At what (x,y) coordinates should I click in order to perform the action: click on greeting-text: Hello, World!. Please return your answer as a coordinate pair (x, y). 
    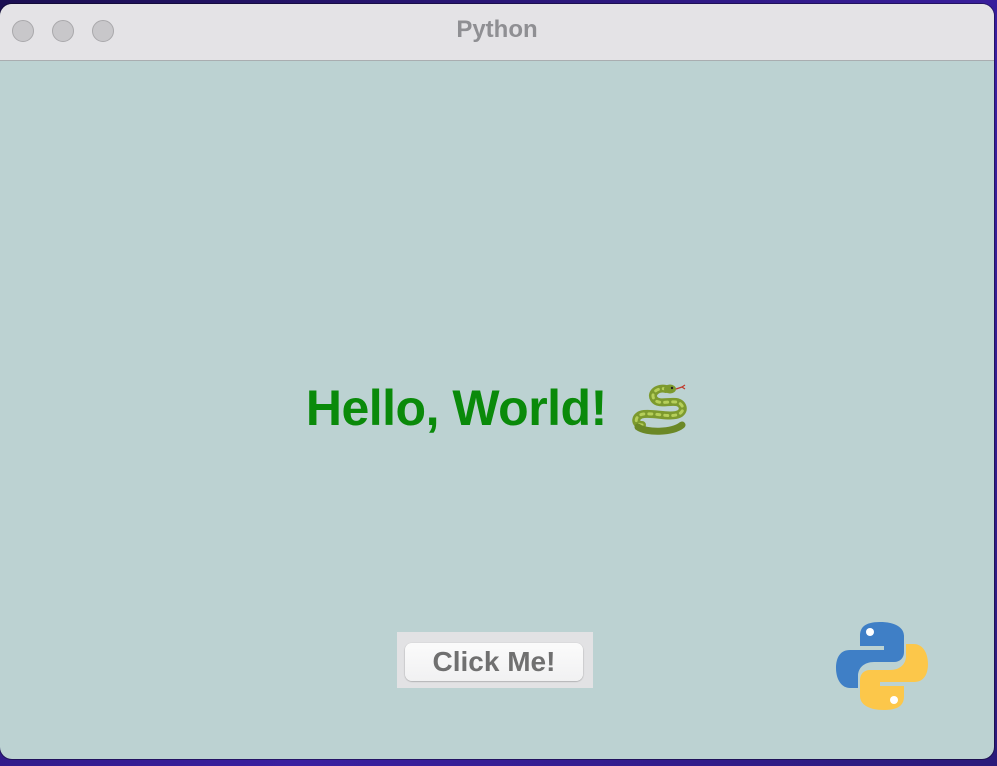
    Looking at the image, I should click on (456, 408).